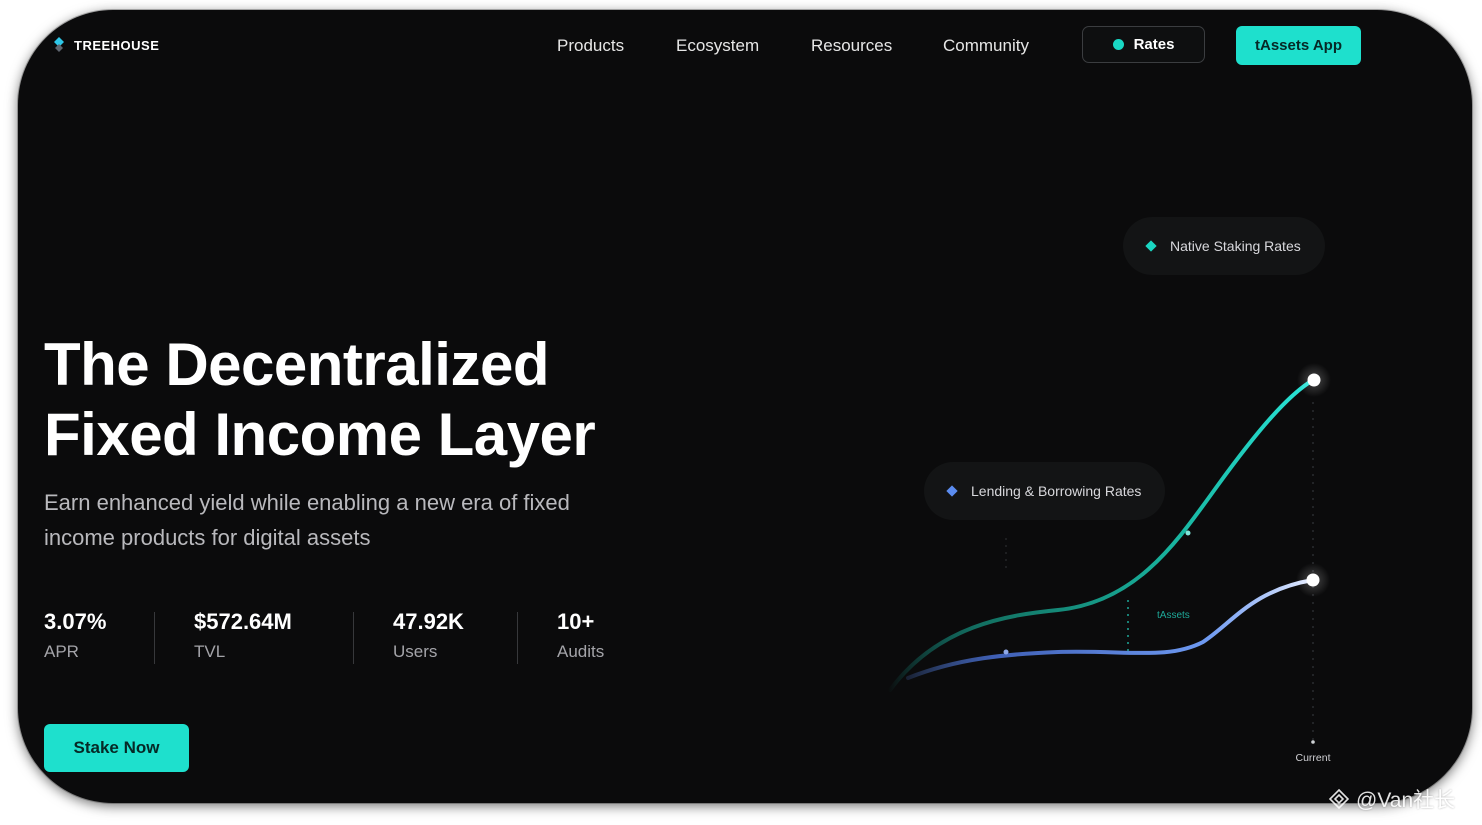 The width and height of the screenshot is (1482, 825). Describe the element at coordinates (1313, 742) in the screenshot. I see `current-marker` at that location.